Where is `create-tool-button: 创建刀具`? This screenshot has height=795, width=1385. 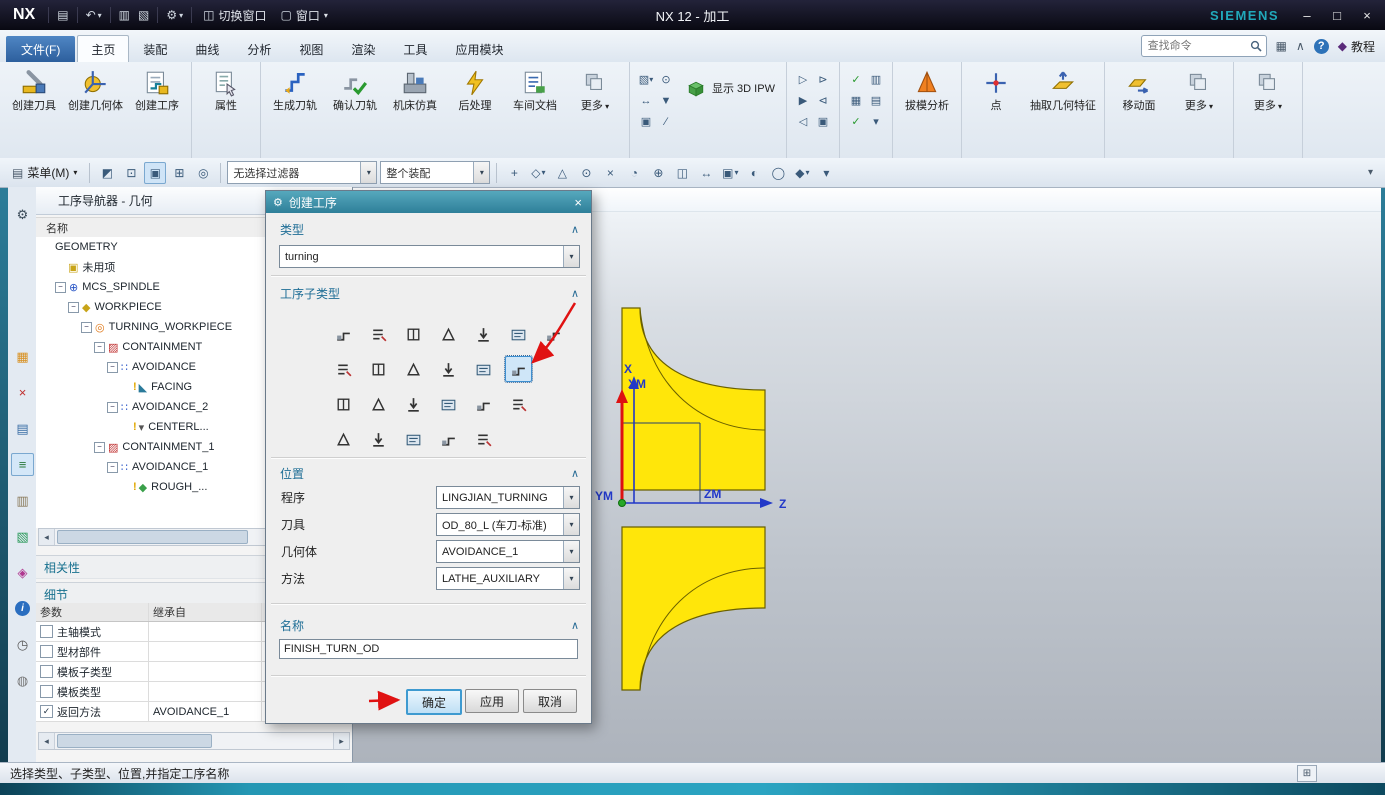
create-tool-button: 创建刀具 is located at coordinates (34, 88).